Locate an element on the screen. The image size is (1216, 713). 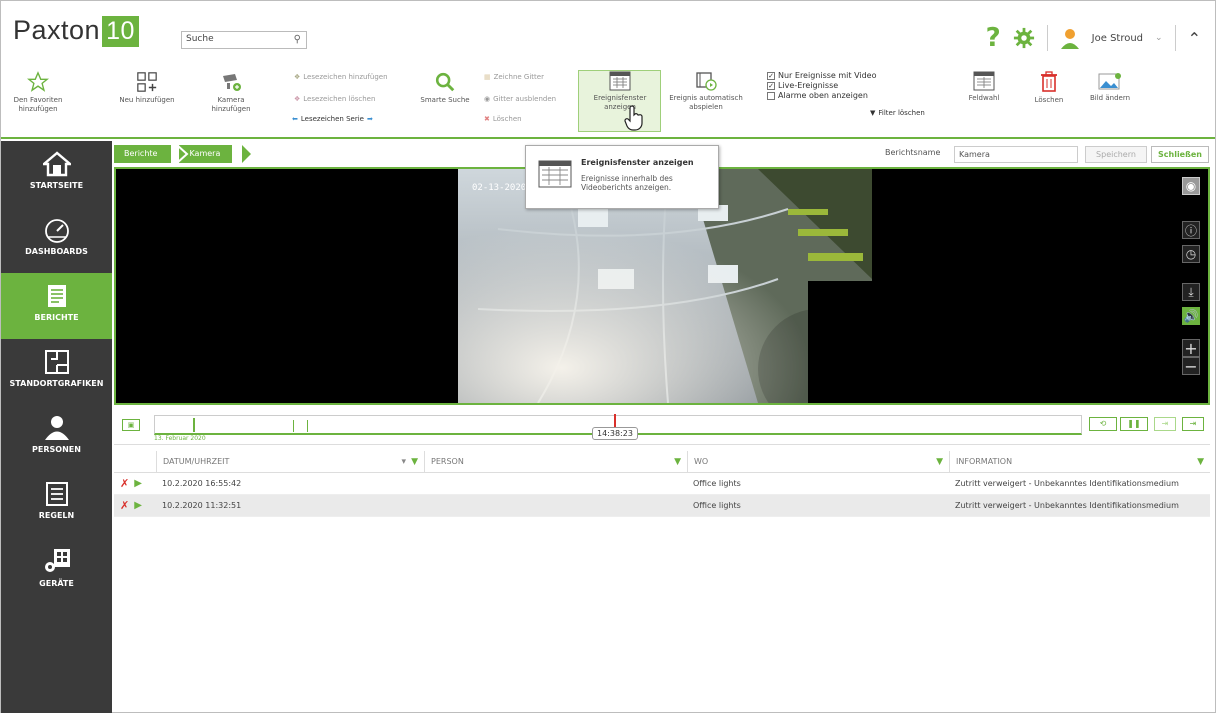
delete-bookmark-button: ❖ Lesezeichen löschen is located at coordinates (334, 99).